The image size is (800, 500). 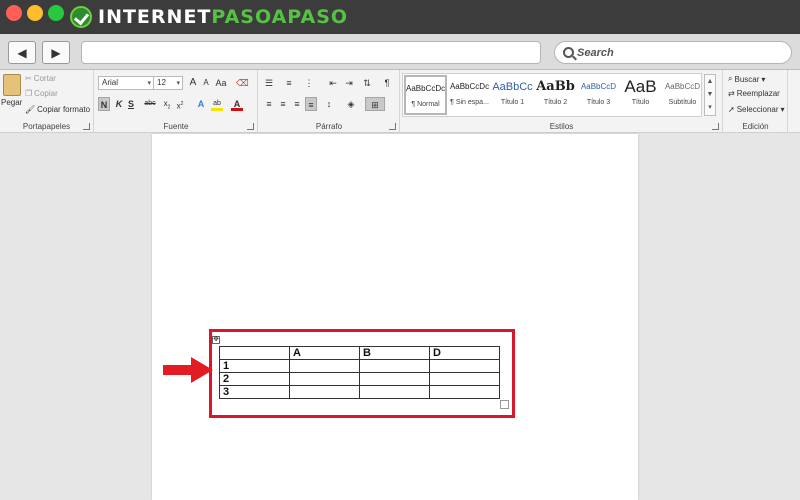 What do you see at coordinates (682, 102) in the screenshot?
I see `style-name: Subtítulo` at bounding box center [682, 102].